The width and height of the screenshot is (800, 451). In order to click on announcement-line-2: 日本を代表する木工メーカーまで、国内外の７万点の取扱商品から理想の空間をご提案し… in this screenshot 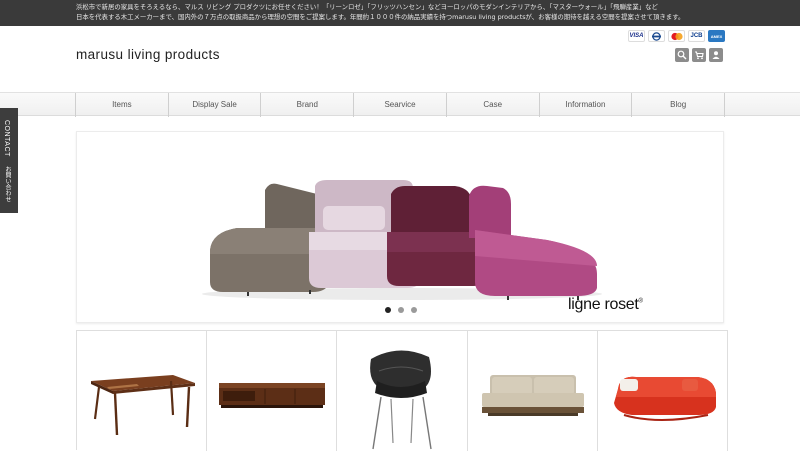, I will do `click(380, 17)`.